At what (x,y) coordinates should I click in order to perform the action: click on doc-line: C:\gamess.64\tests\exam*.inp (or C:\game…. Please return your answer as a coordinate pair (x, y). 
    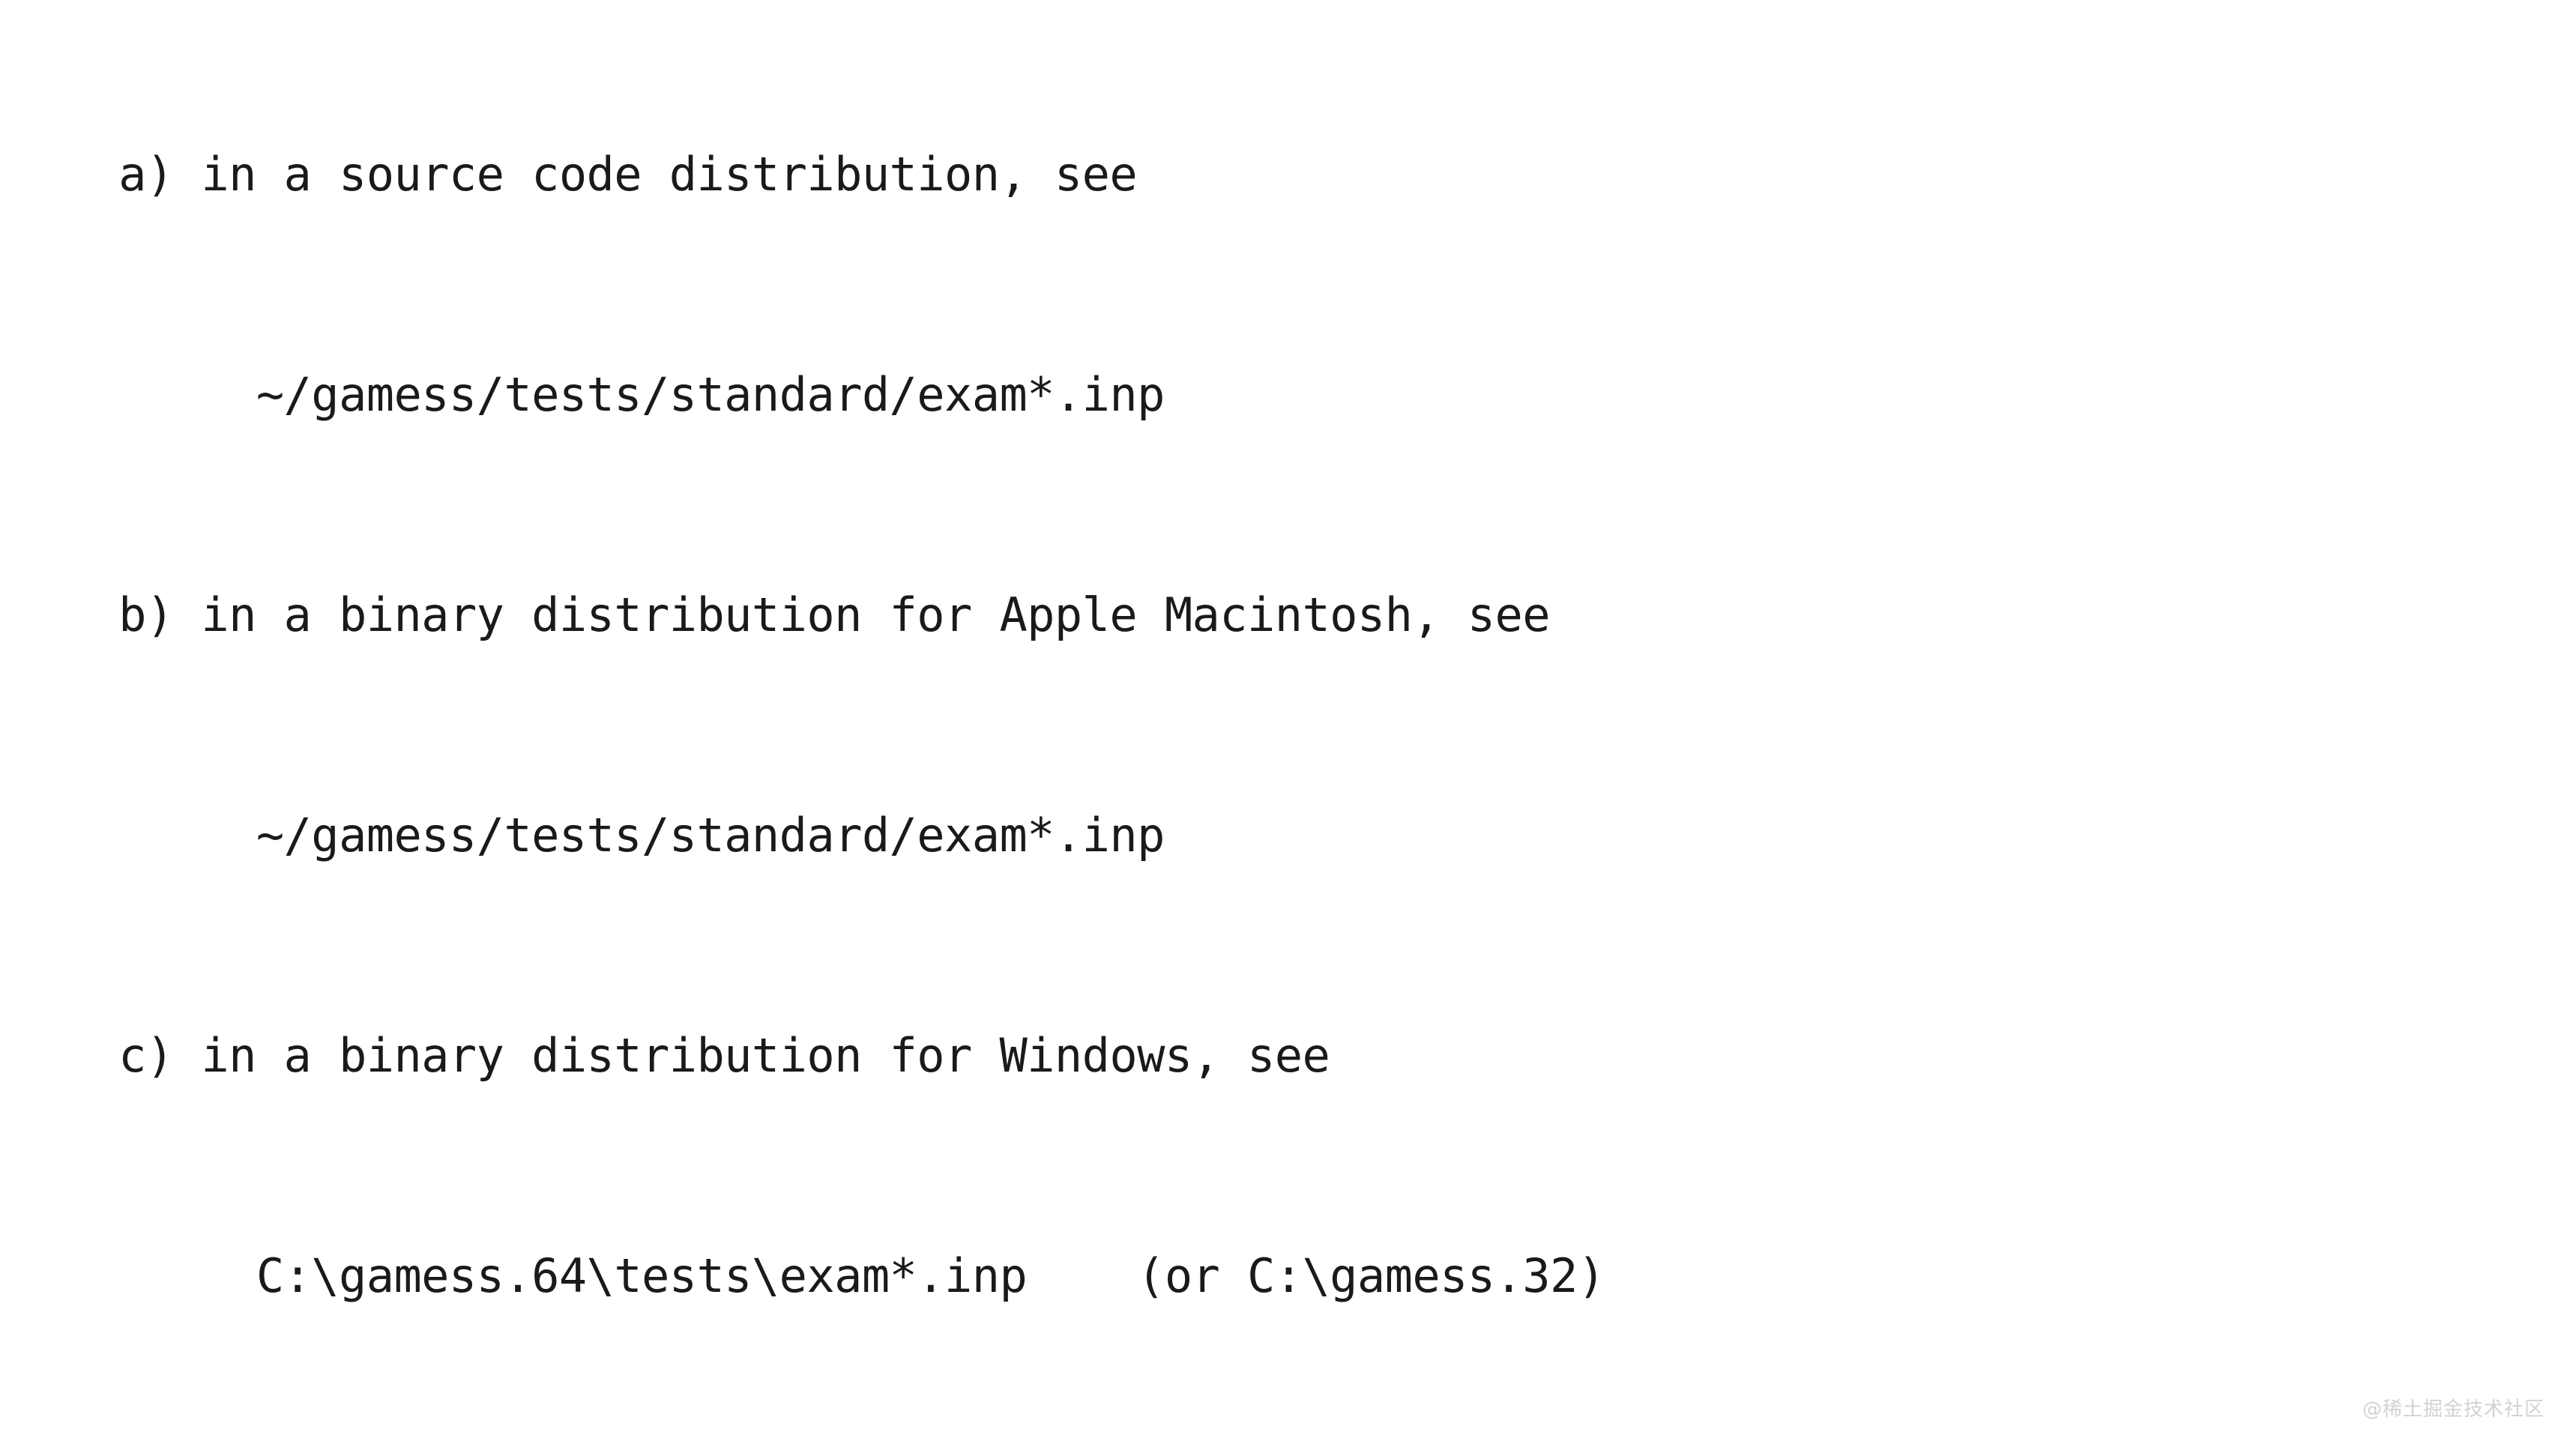
    Looking at the image, I should click on (821, 1275).